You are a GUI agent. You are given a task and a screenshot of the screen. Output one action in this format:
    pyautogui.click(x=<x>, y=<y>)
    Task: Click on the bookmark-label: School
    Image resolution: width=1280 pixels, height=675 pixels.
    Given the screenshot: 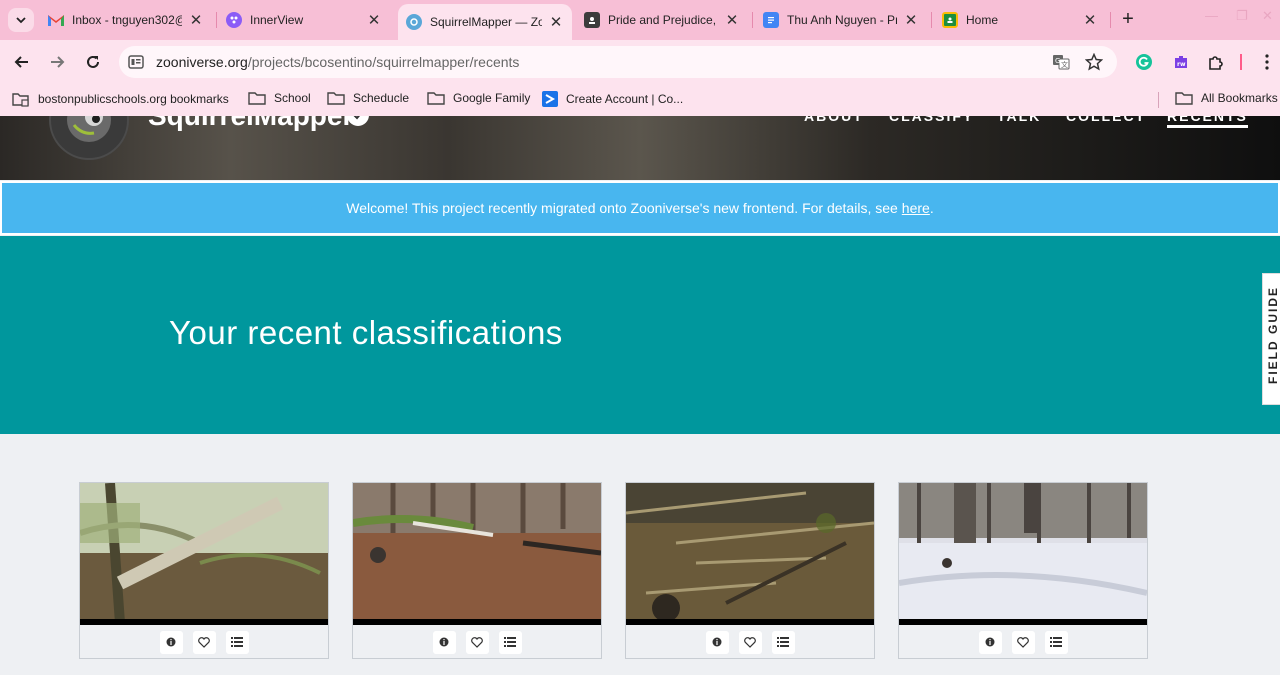 What is the action you would take?
    pyautogui.click(x=292, y=98)
    